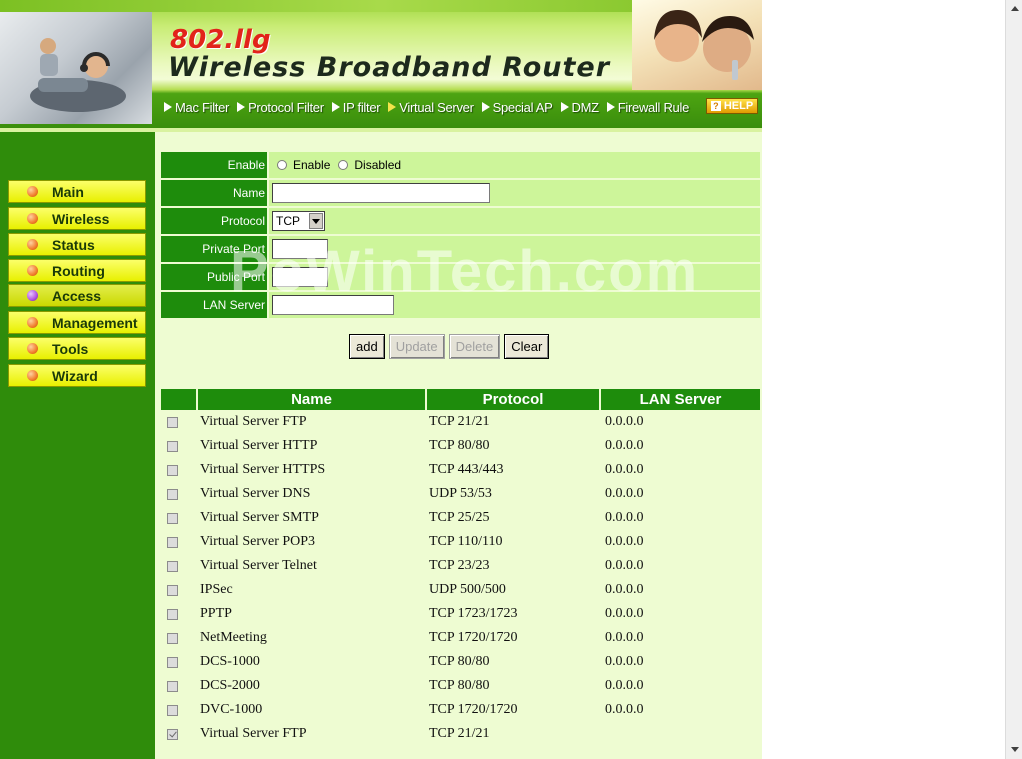 Image resolution: width=1022 pixels, height=759 pixels. Describe the element at coordinates (356, 107) in the screenshot. I see `nav-ip-filter: IP filter` at that location.